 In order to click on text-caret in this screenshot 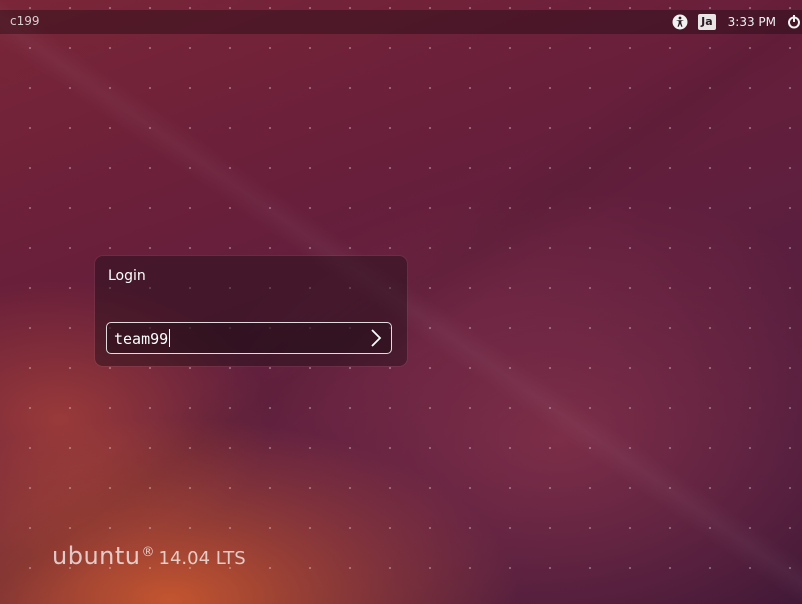, I will do `click(170, 338)`.